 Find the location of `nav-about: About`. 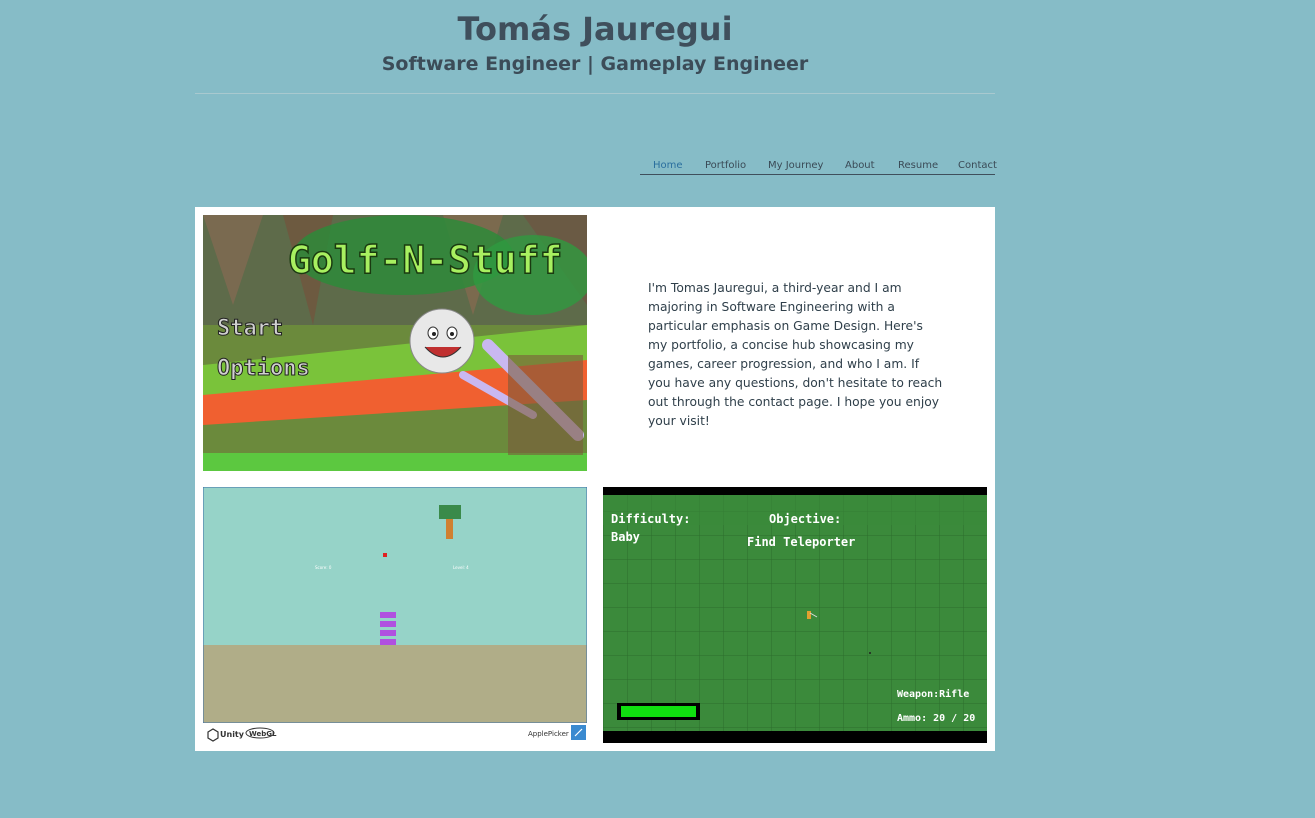

nav-about: About is located at coordinates (860, 165).